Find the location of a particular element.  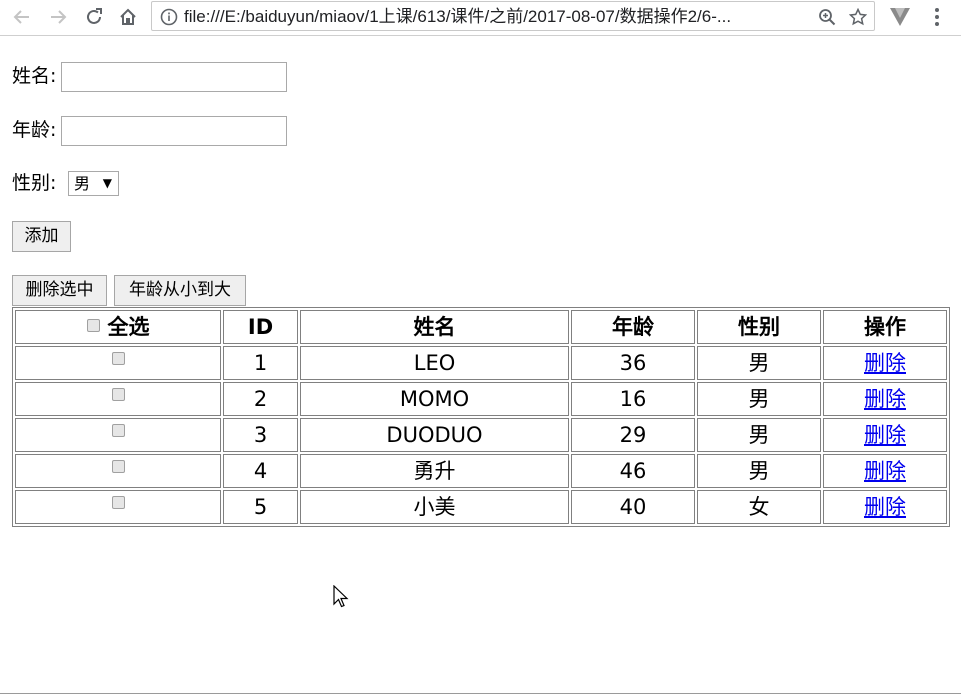

gender-label: 性别: is located at coordinates (34, 183).